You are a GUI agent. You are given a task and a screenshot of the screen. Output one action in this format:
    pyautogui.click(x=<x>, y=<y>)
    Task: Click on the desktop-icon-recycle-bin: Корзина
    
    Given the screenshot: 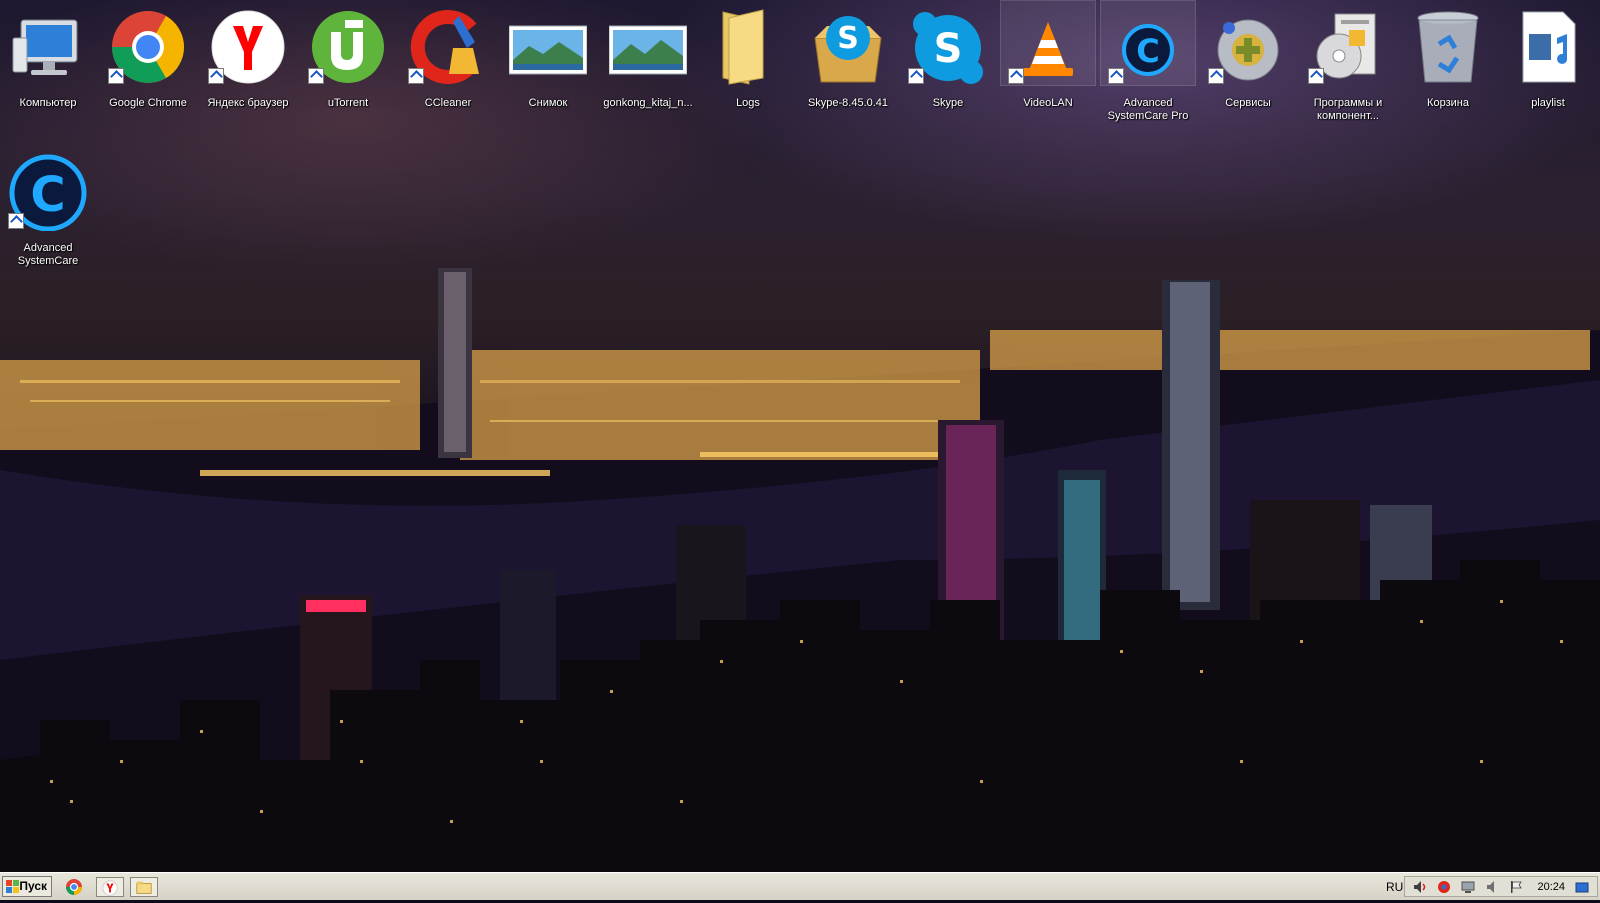 What is the action you would take?
    pyautogui.click(x=1448, y=65)
    